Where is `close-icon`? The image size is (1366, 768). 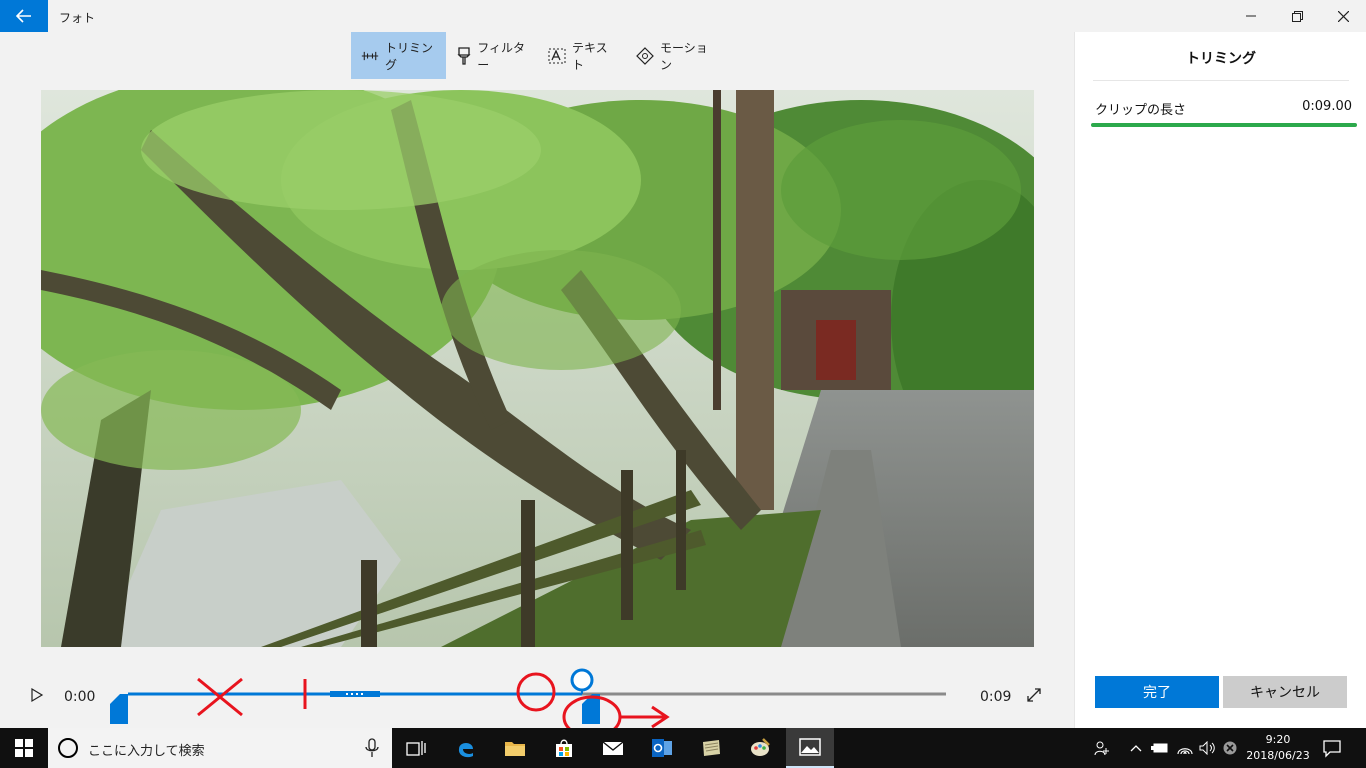 close-icon is located at coordinates (1343, 16).